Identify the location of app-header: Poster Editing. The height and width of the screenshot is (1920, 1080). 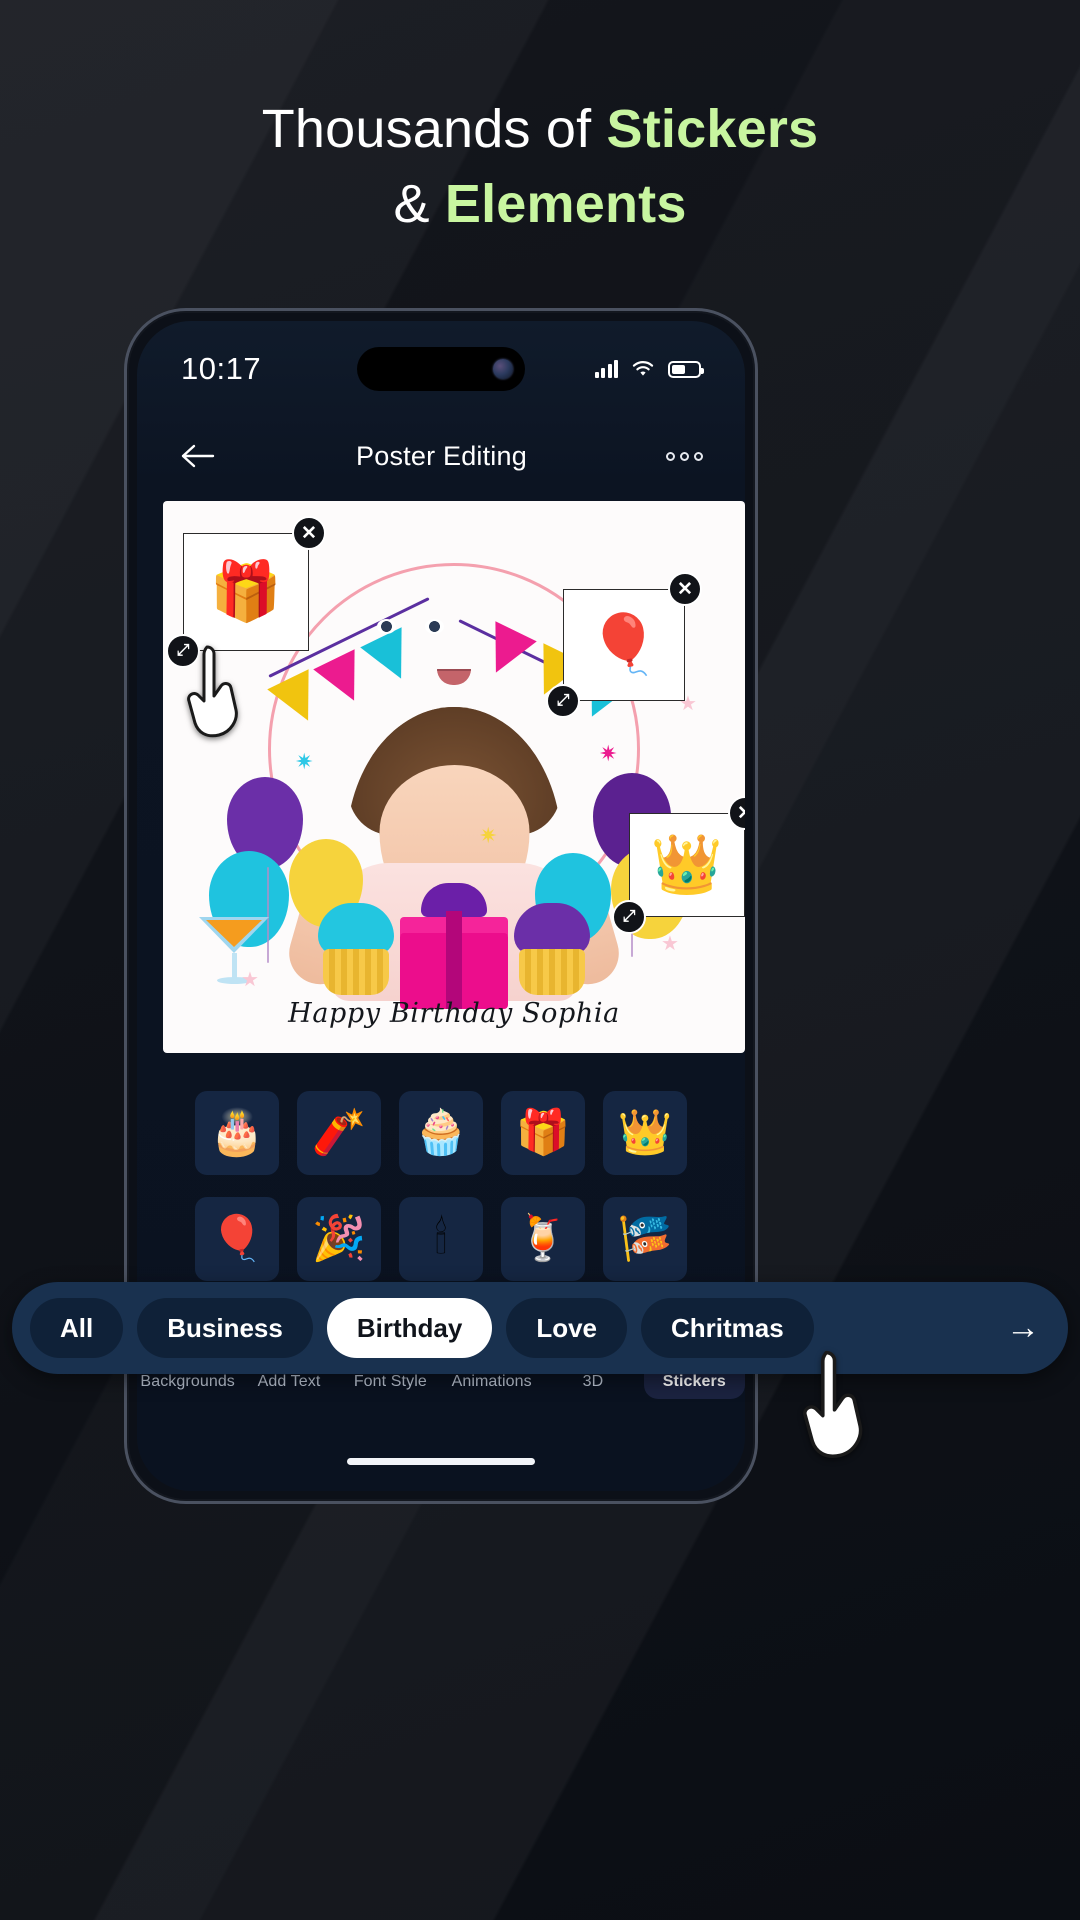
(441, 456).